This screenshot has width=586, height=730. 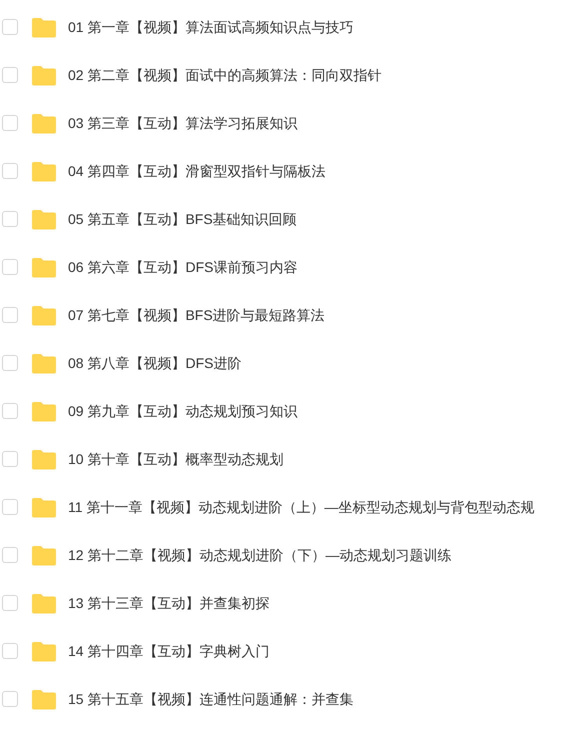 What do you see at coordinates (183, 267) in the screenshot?
I see `folder-name: 06 第六章【互动】DFS课前预习内容` at bounding box center [183, 267].